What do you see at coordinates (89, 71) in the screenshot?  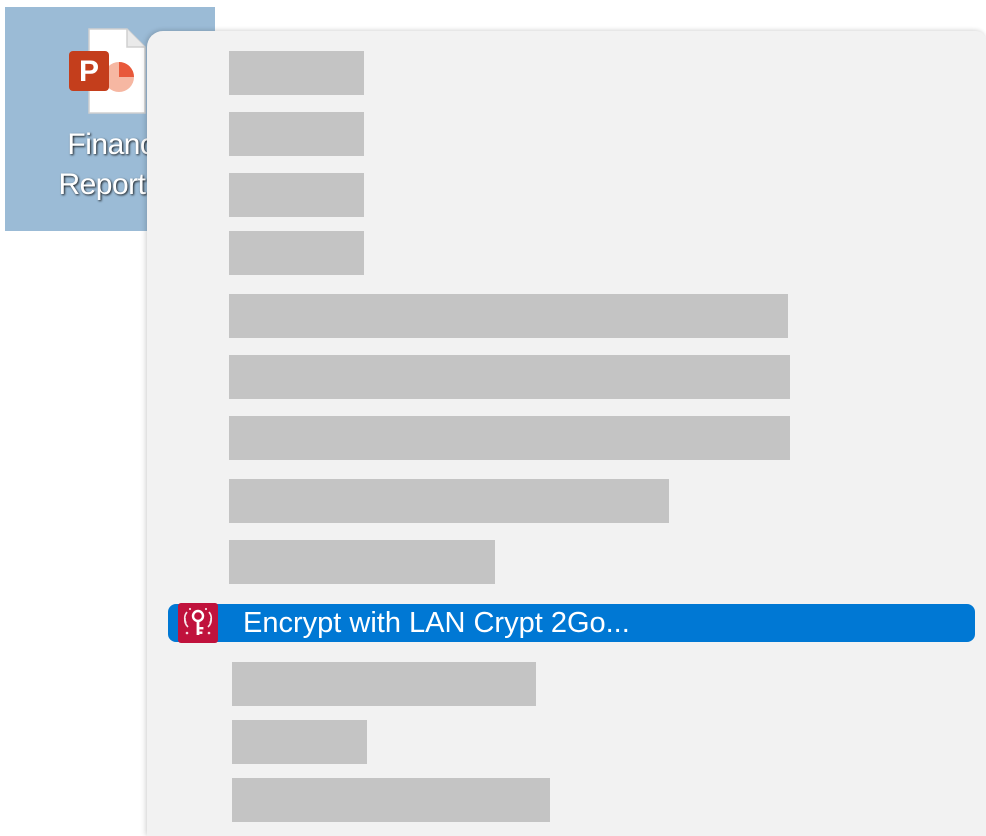 I see `svg-text: P` at bounding box center [89, 71].